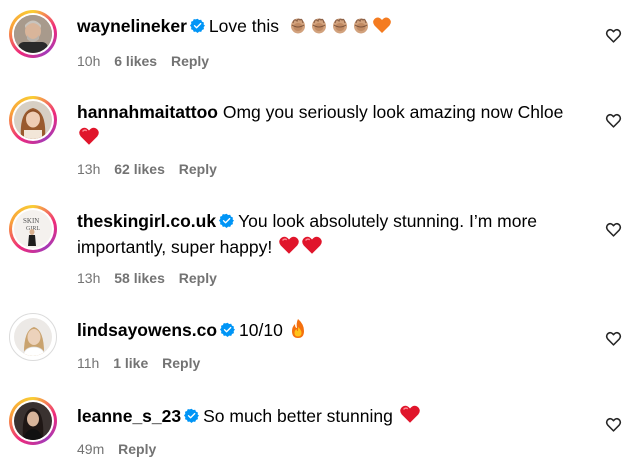 The height and width of the screenshot is (473, 634). What do you see at coordinates (31, 221) in the screenshot?
I see `avatar-logo-text: SKIN` at bounding box center [31, 221].